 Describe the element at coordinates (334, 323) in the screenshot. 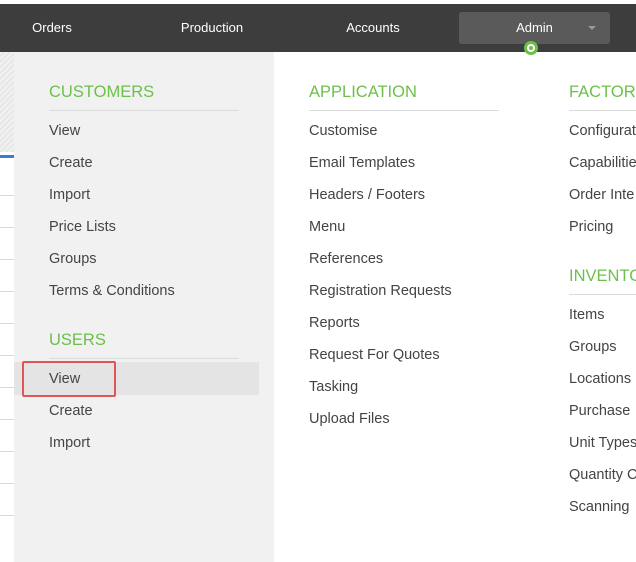

I see `application-reports-link: Reports` at that location.